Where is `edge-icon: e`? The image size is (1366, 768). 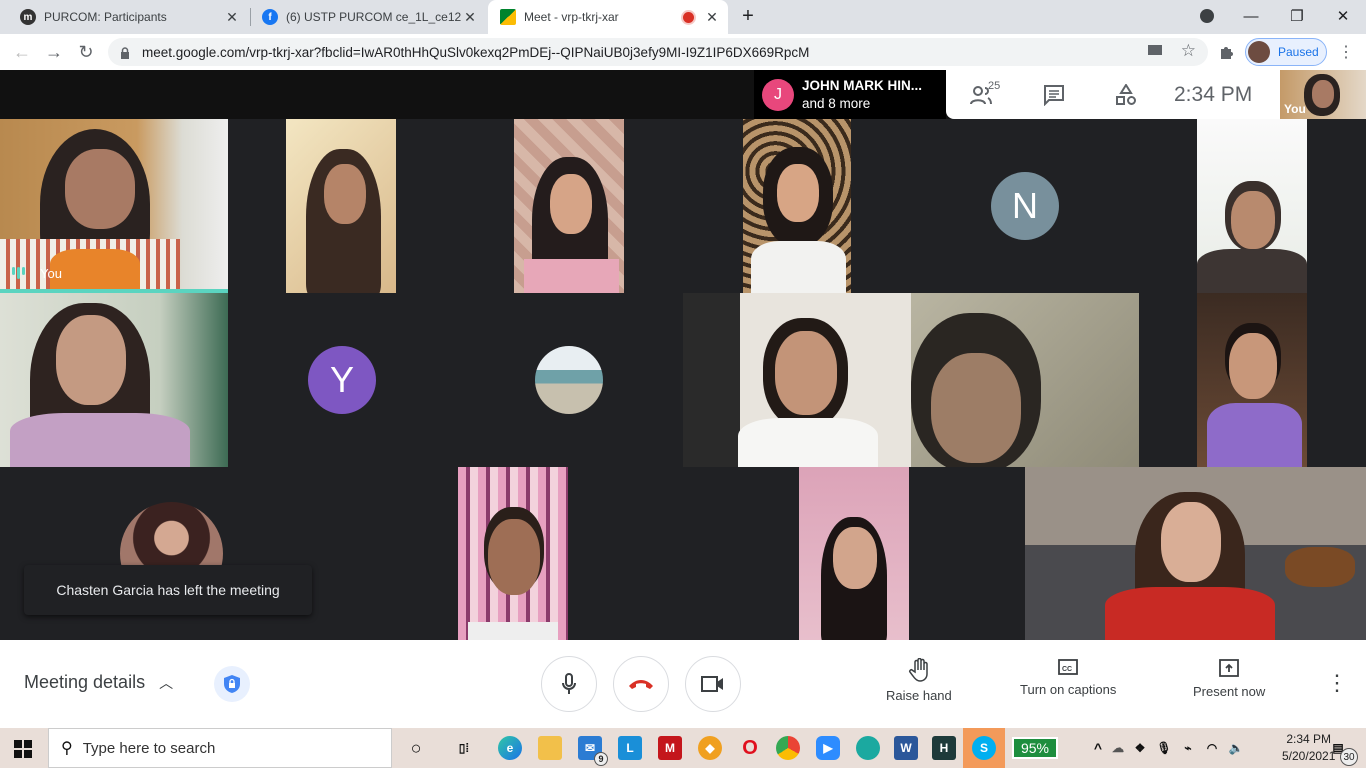
edge-icon: e is located at coordinates (510, 748).